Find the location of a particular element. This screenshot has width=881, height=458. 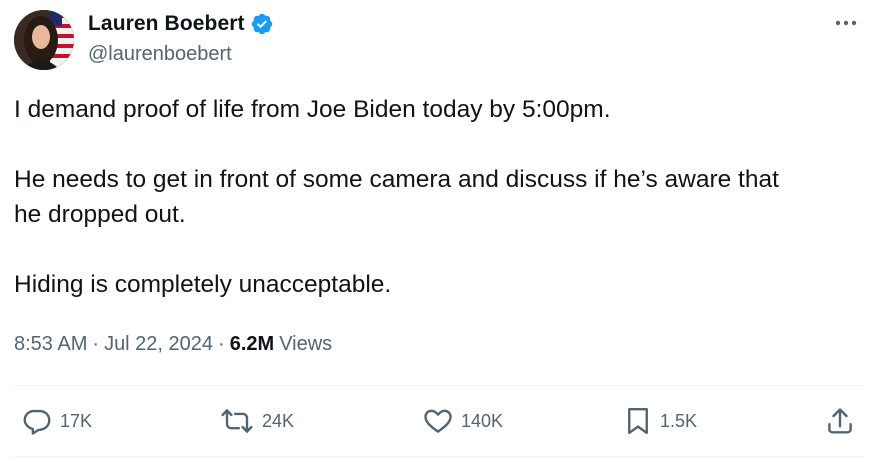

action-bar: 17K 24K 140K 1.5K is located at coordinates (440, 421).